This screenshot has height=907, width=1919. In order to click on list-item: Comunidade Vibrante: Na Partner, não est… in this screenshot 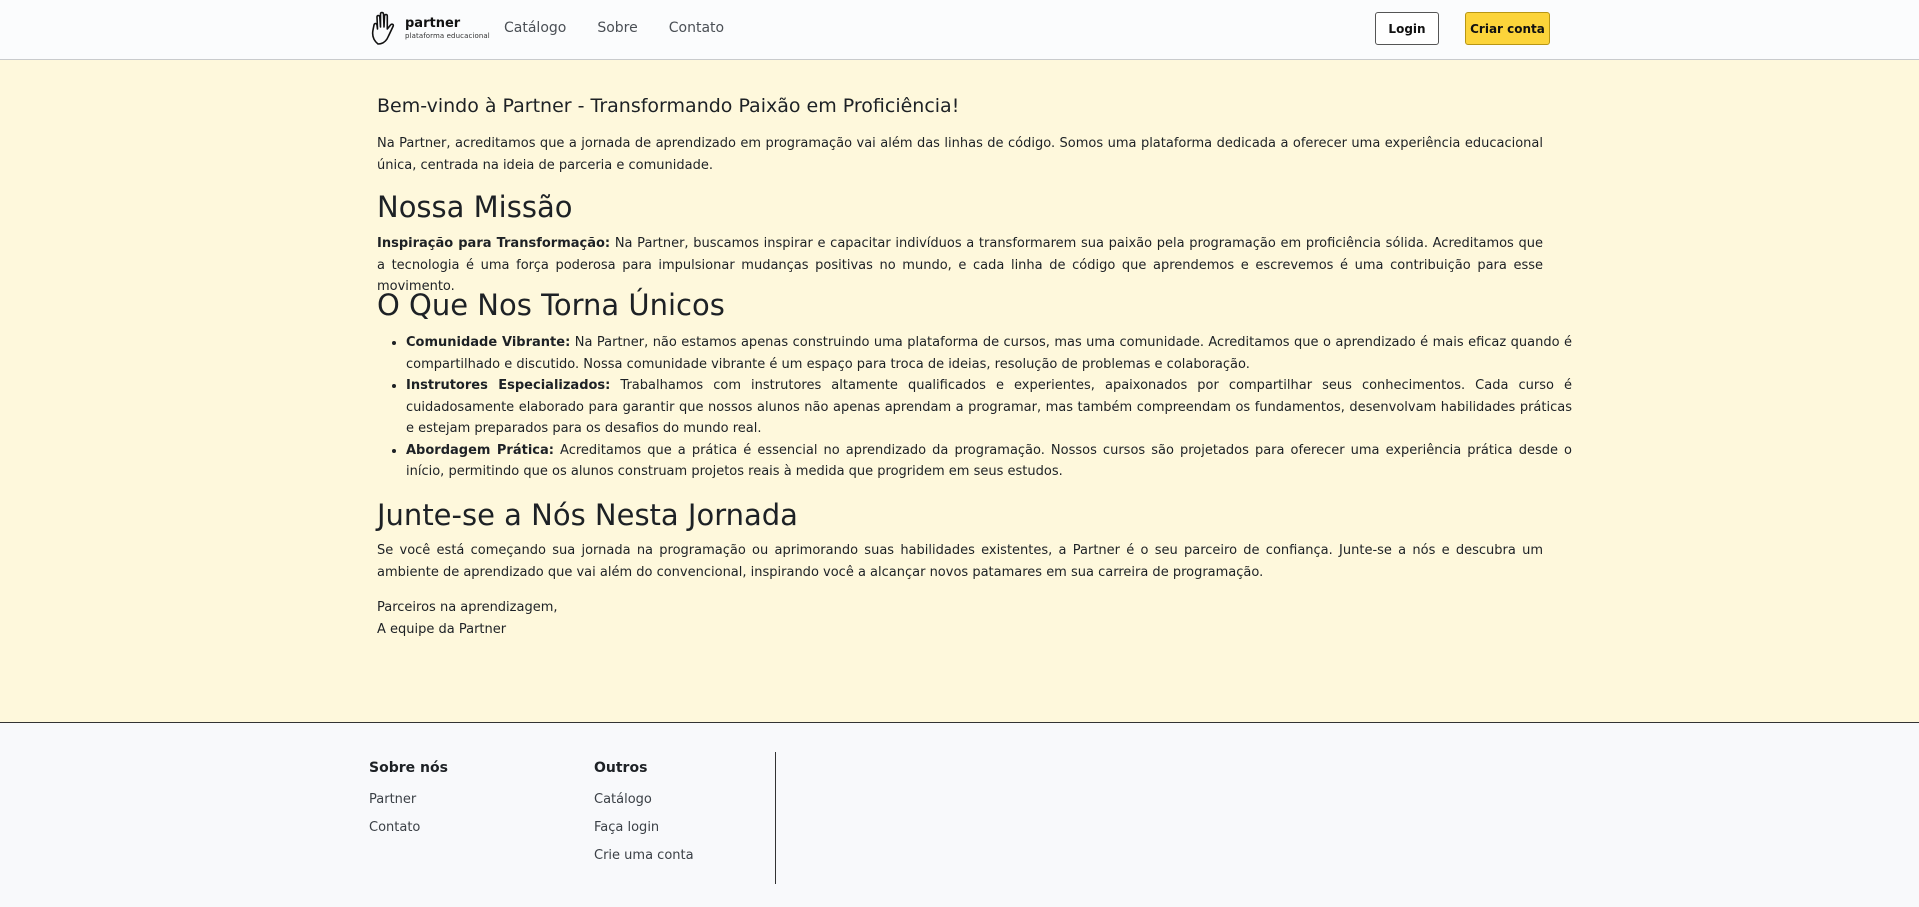, I will do `click(989, 353)`.